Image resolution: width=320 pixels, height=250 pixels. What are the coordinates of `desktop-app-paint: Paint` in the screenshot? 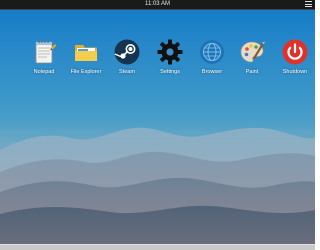 It's located at (252, 59).